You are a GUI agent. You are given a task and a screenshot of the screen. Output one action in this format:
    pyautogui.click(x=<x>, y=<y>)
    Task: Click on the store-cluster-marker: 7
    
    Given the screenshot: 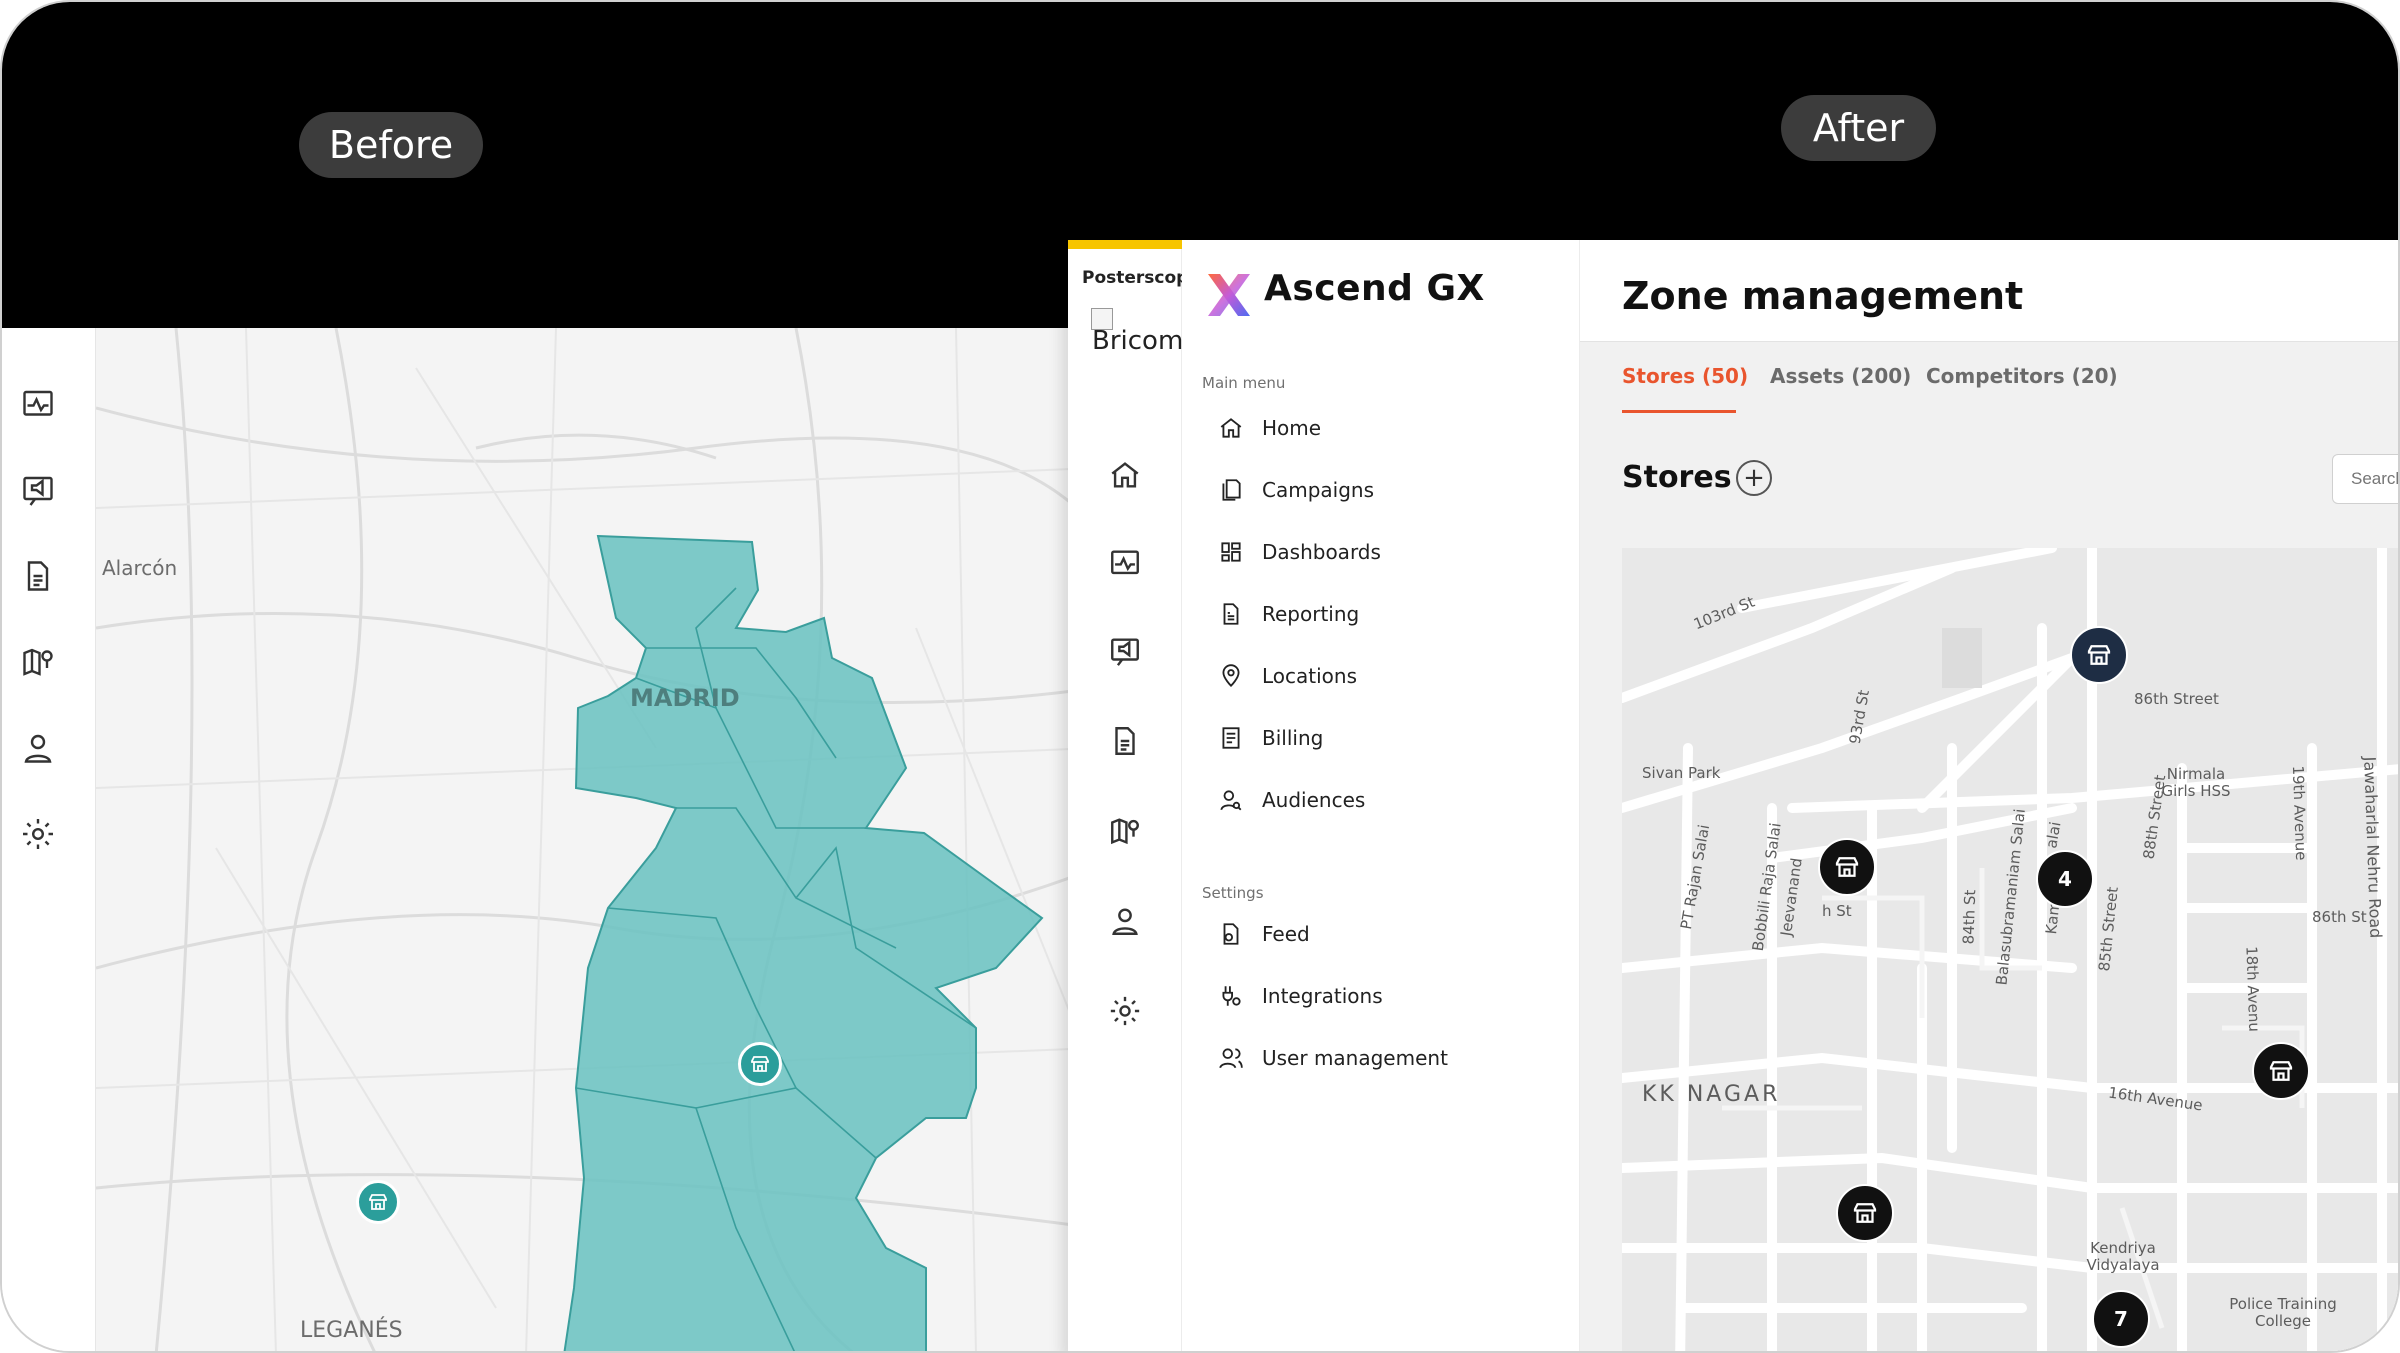 What is the action you would take?
    pyautogui.click(x=2121, y=1319)
    